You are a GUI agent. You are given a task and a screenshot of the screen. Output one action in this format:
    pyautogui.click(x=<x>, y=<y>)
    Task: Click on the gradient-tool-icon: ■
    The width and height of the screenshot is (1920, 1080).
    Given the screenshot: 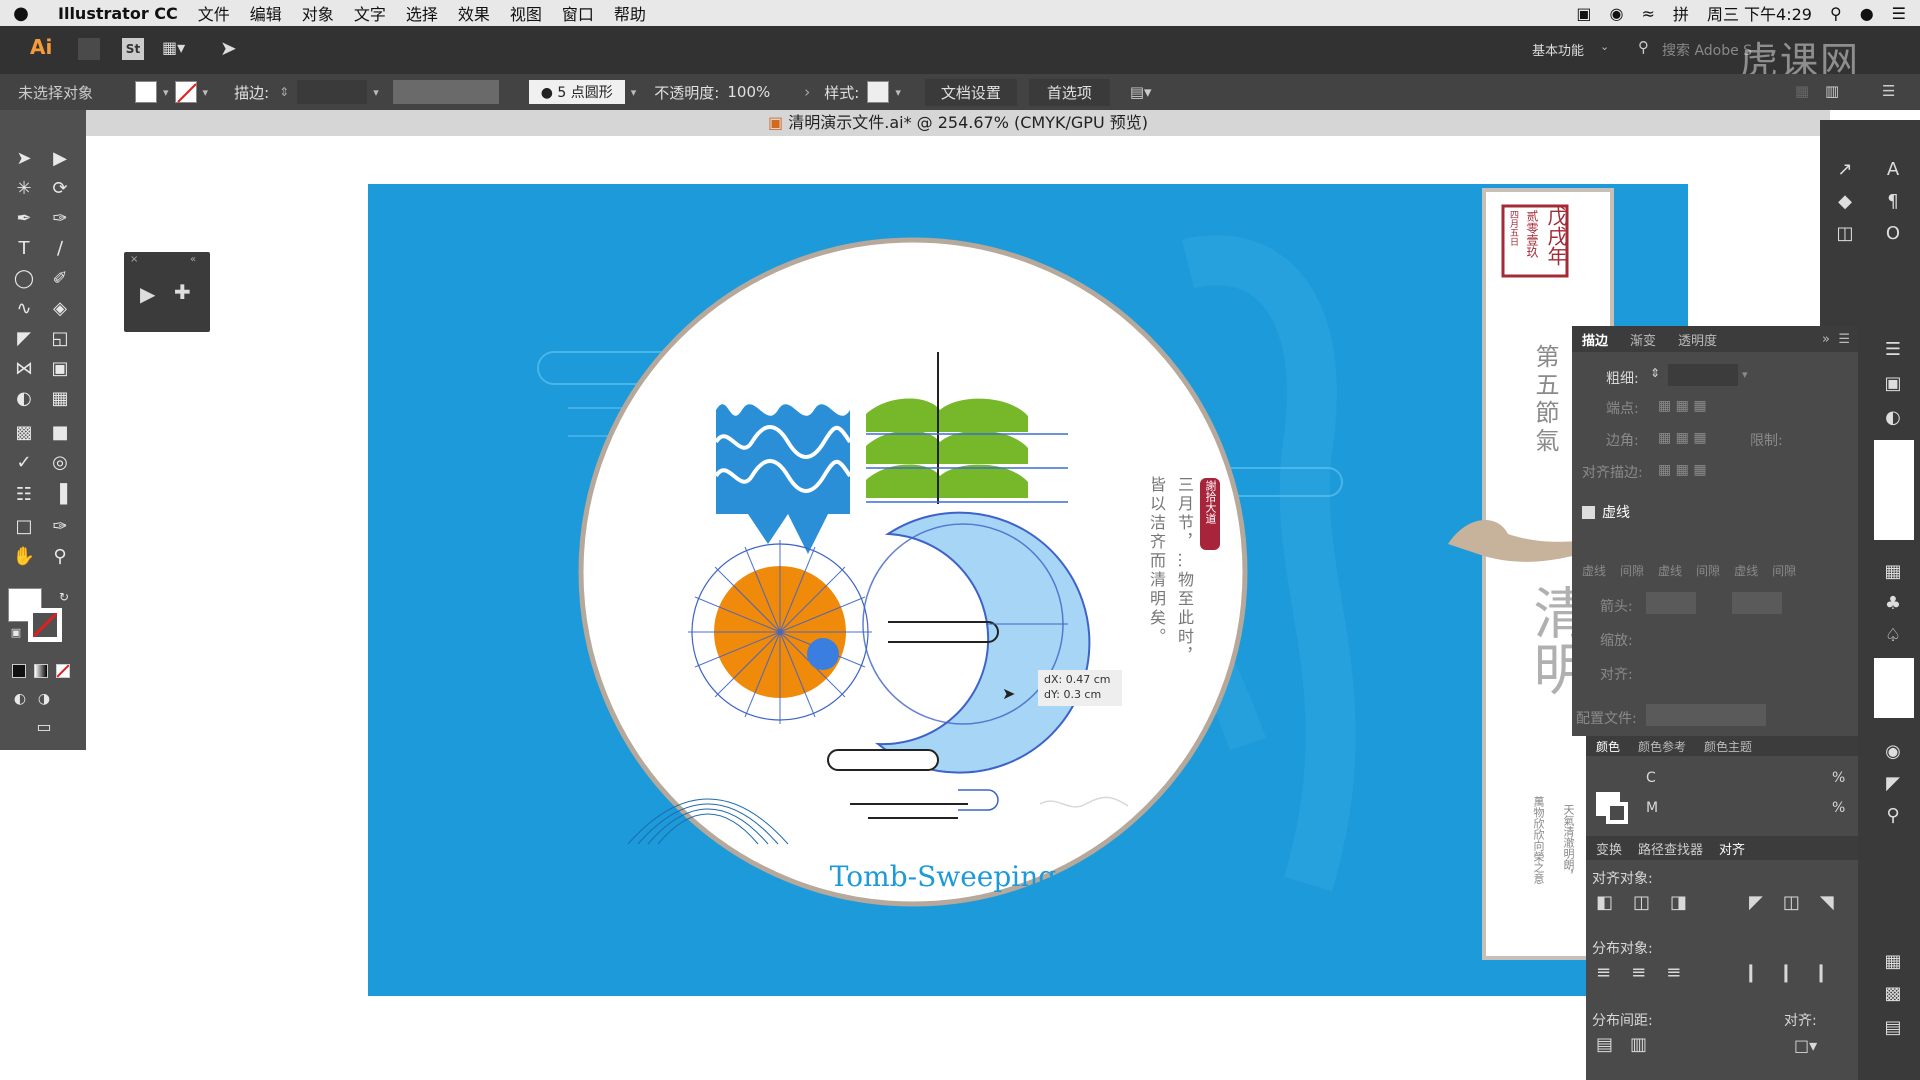 What is the action you would take?
    pyautogui.click(x=60, y=433)
    